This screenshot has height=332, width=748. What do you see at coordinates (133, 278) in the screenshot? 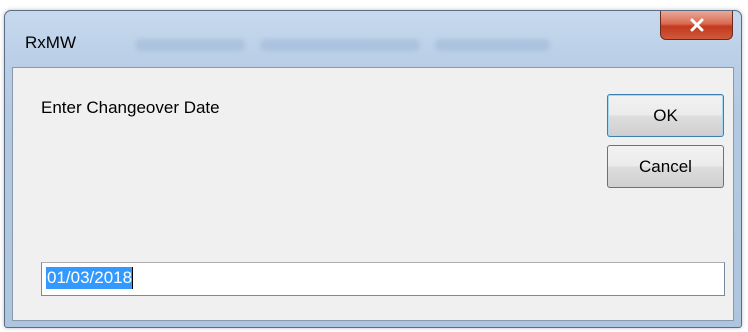
I see `text-caret` at bounding box center [133, 278].